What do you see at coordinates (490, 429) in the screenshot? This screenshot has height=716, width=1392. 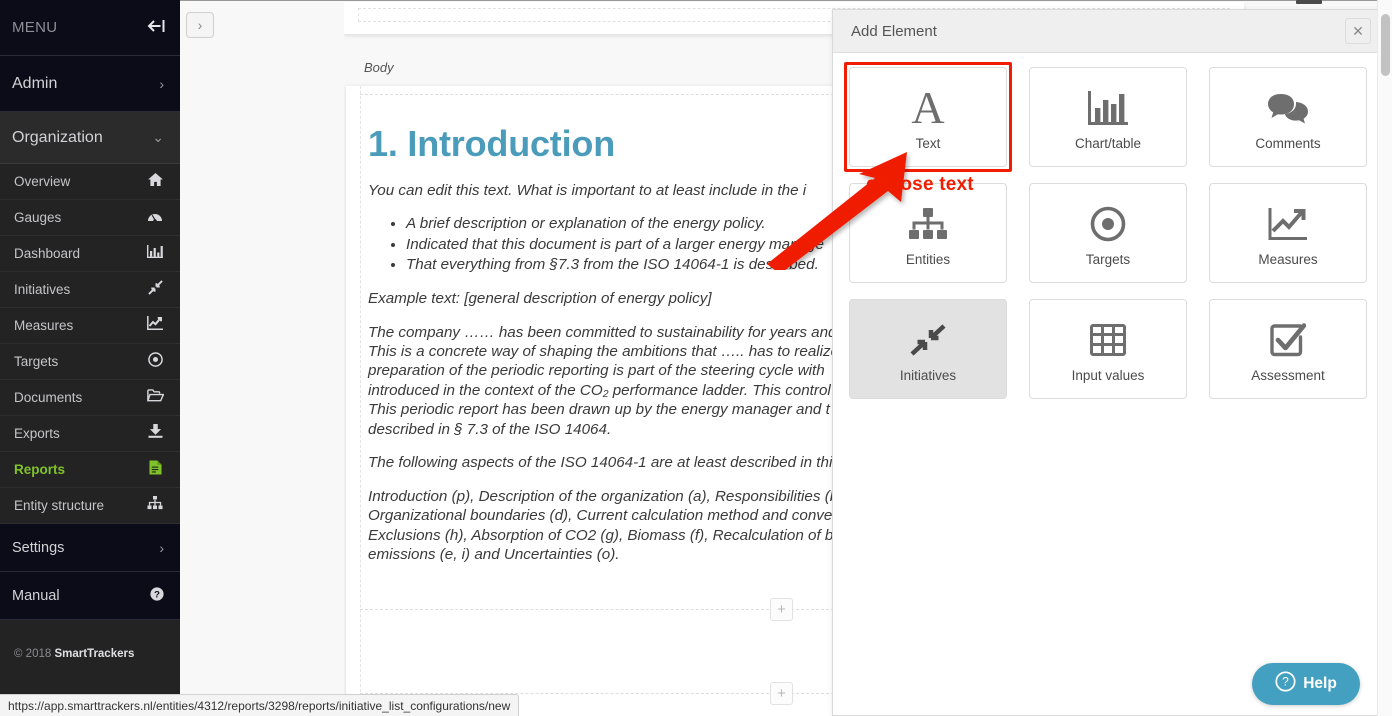 I see `paragraph-line: described in § 7.3 of the ISO 14064.` at bounding box center [490, 429].